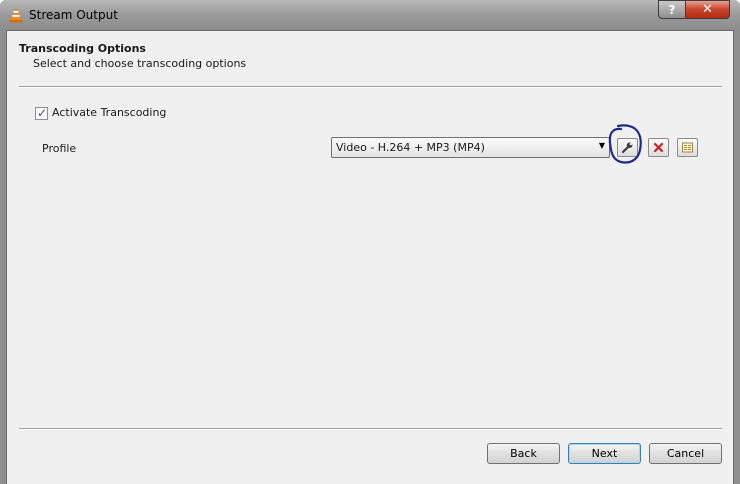 Image resolution: width=740 pixels, height=484 pixels. What do you see at coordinates (685, 453) in the screenshot?
I see `cancel-button: Cancel` at bounding box center [685, 453].